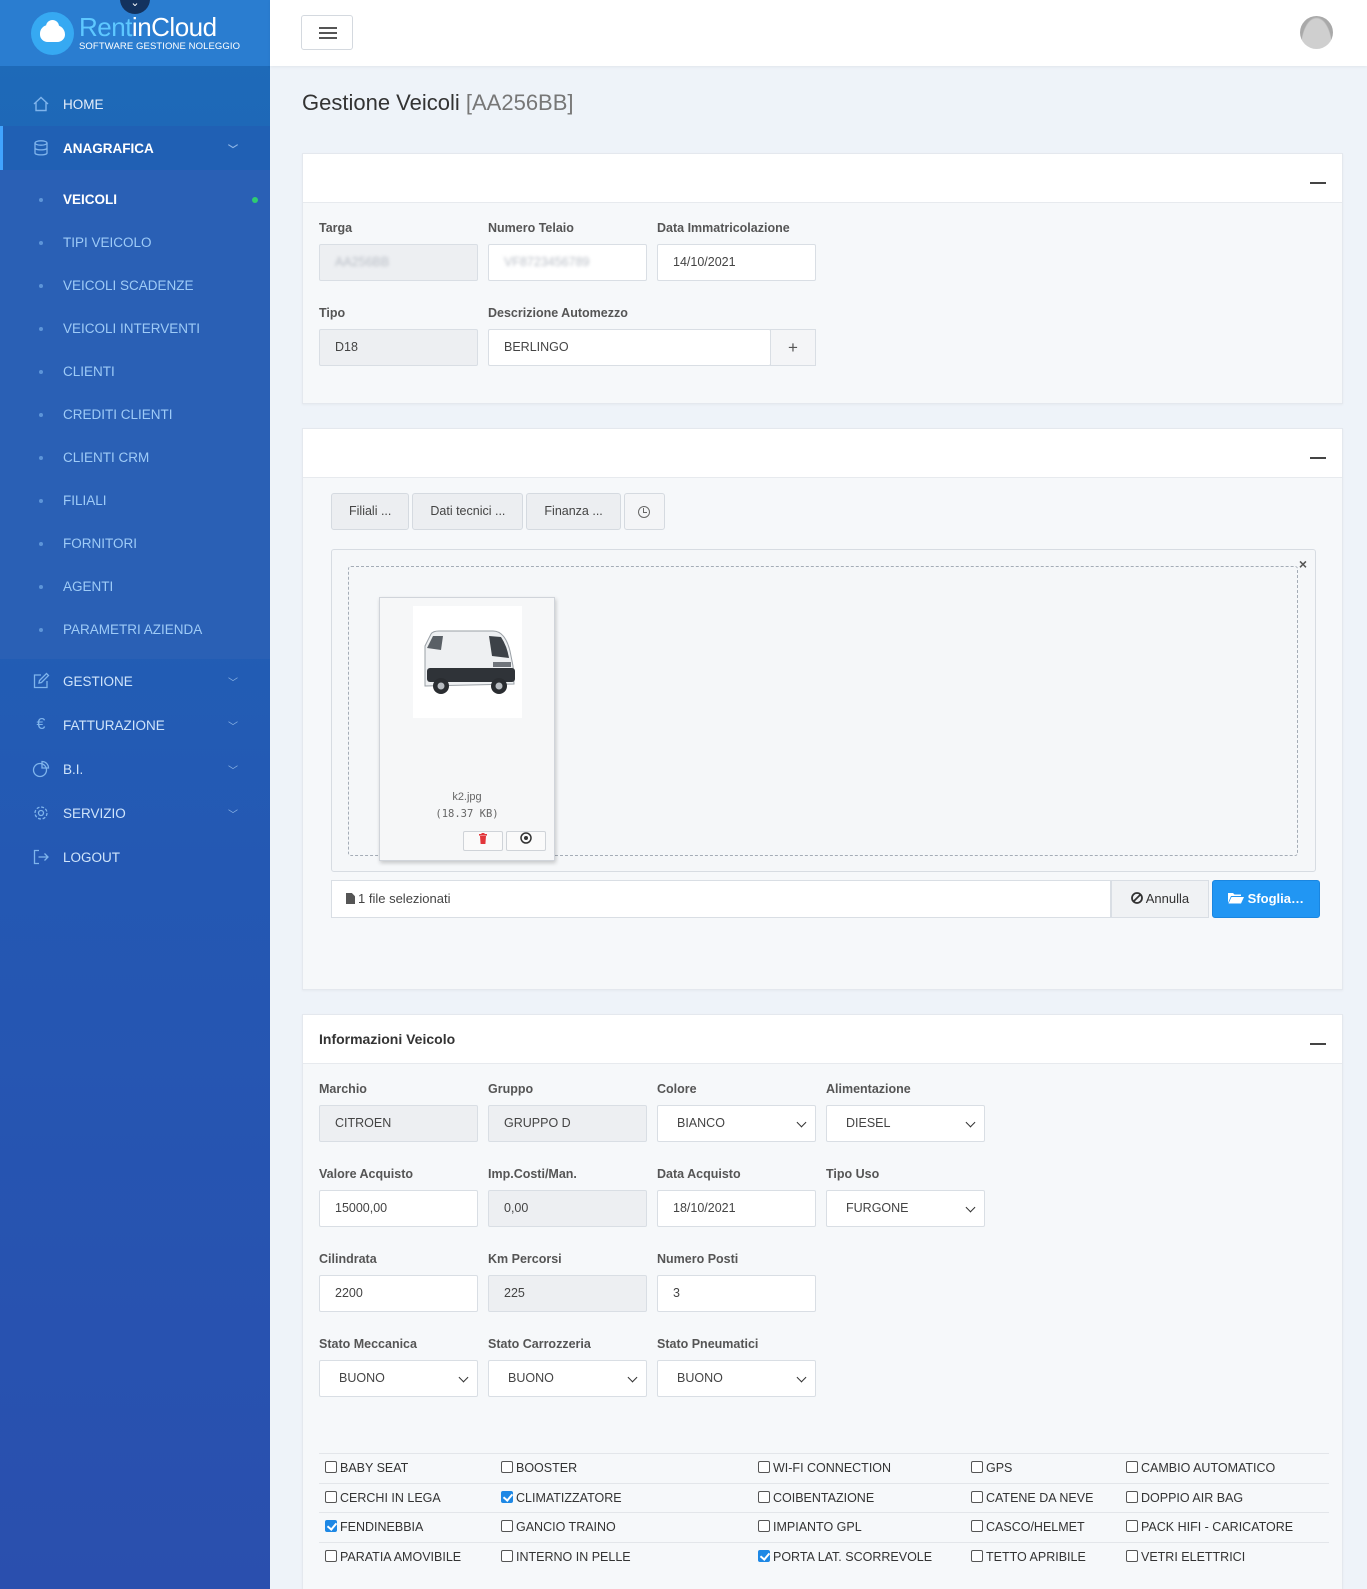 Image resolution: width=1367 pixels, height=1589 pixels. I want to click on option-cell: BOOSTER, so click(623, 1468).